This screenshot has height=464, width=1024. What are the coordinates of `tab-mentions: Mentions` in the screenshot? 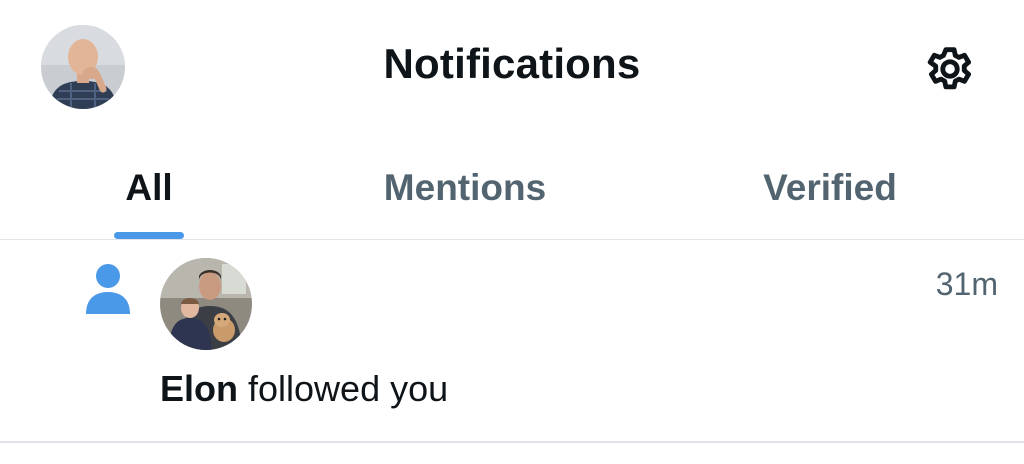 It's located at (465, 187).